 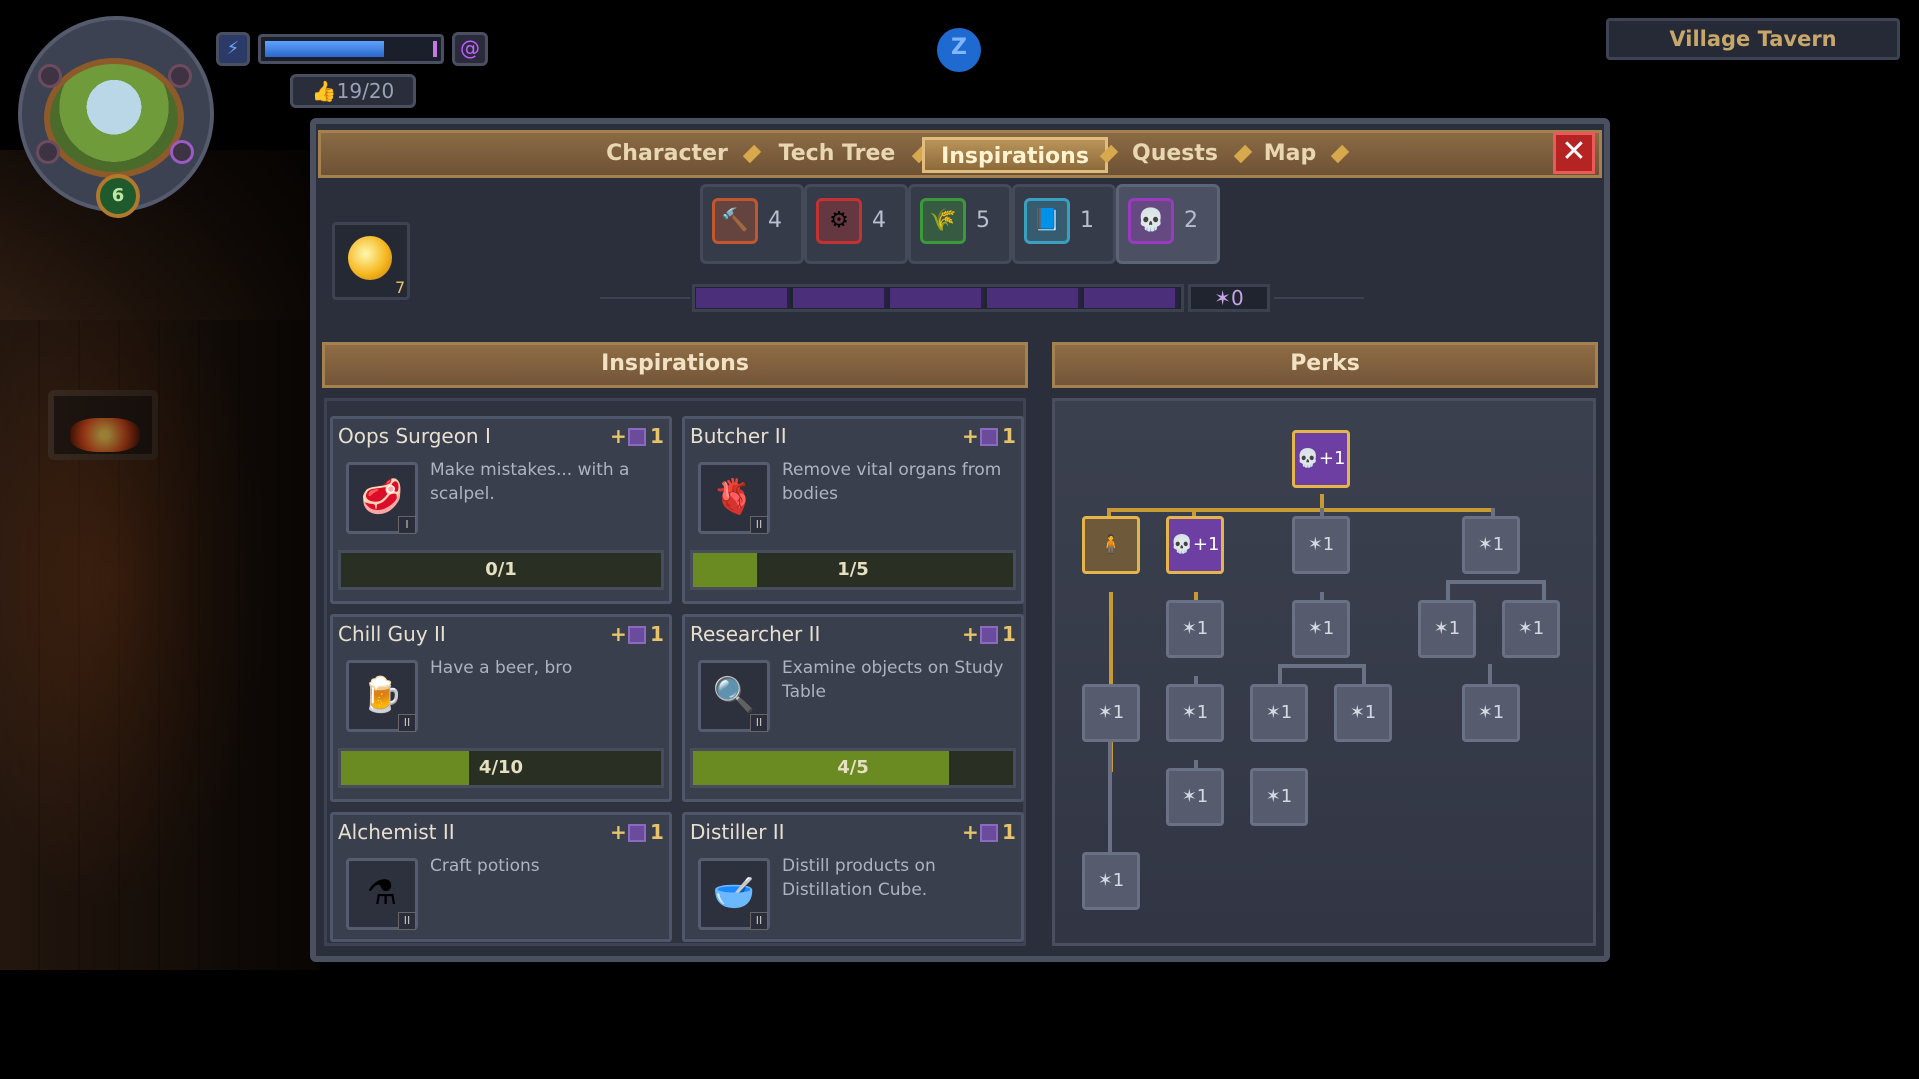 What do you see at coordinates (738, 436) in the screenshot?
I see `card-title: Butcher II` at bounding box center [738, 436].